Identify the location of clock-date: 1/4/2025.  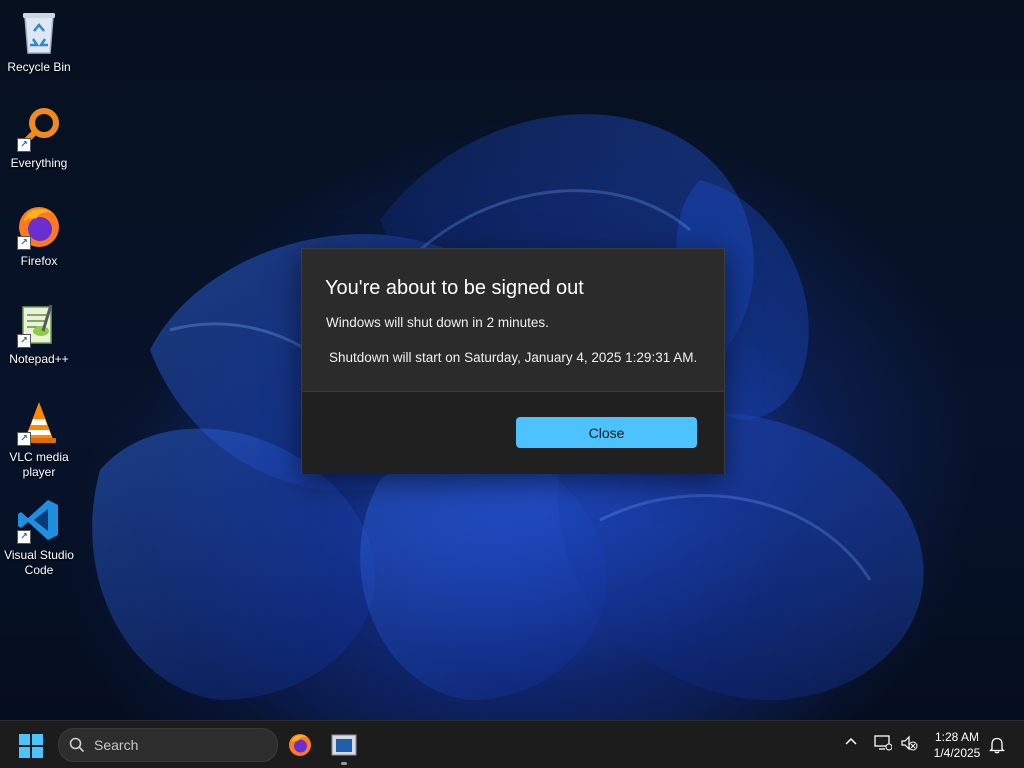
(957, 753).